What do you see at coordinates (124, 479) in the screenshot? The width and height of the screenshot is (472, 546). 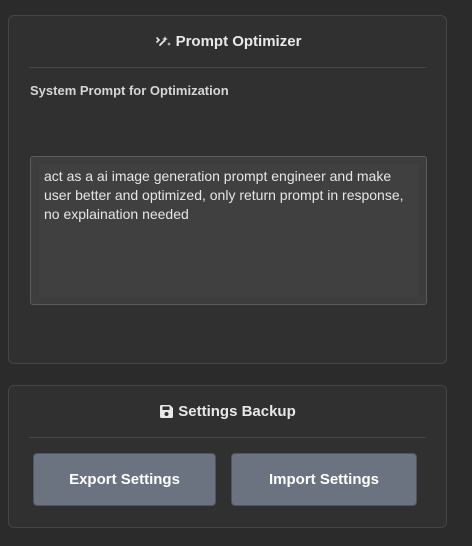 I see `export-settings-button: Export Settings` at bounding box center [124, 479].